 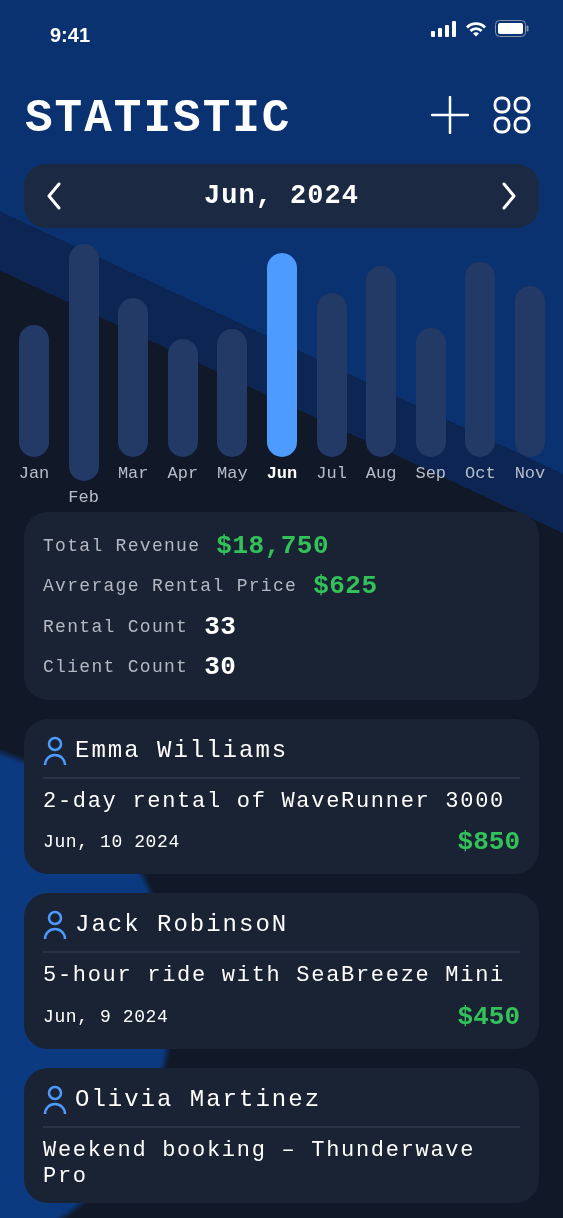 I want to click on rental-date: Jun, 9 2024, so click(x=106, y=1017).